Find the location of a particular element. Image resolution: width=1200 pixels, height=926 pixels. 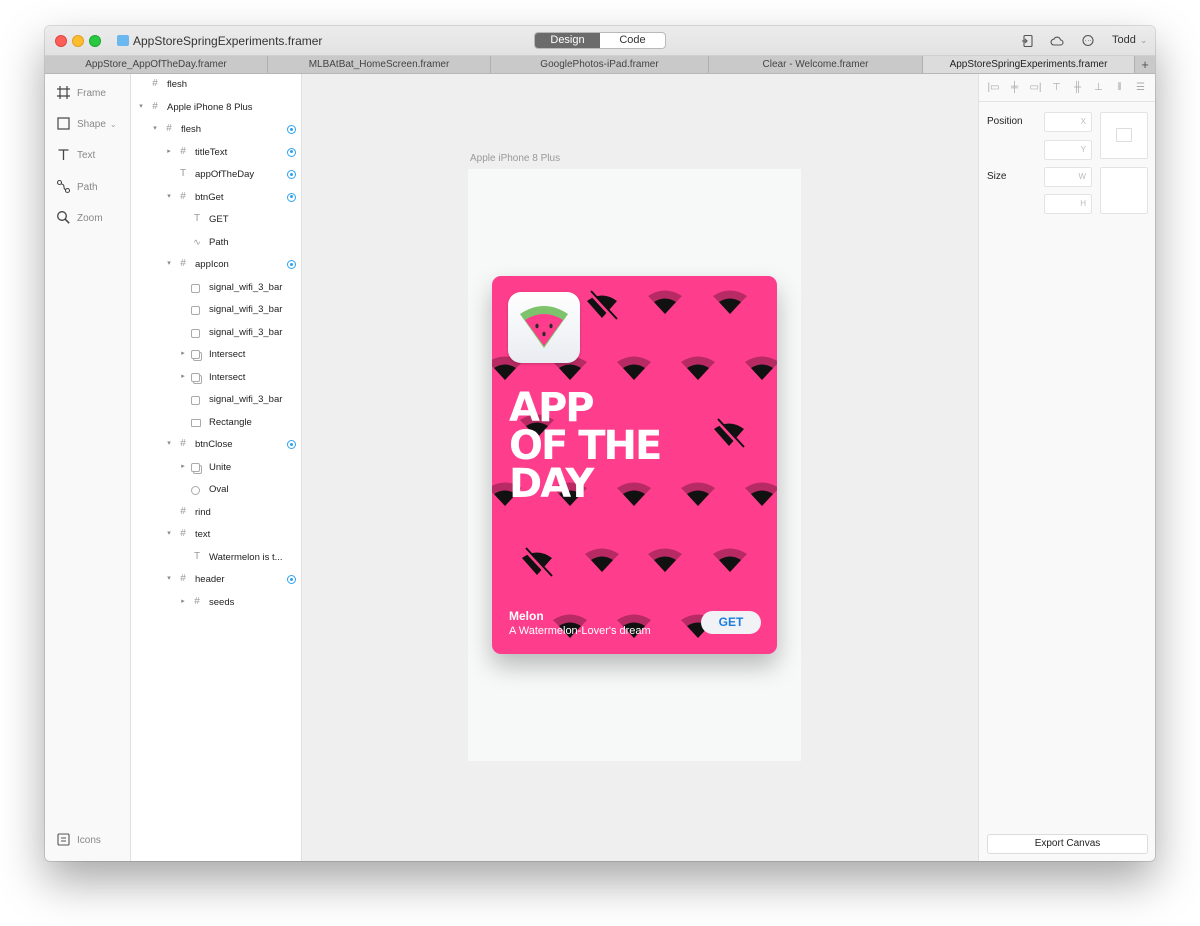

preview-icon is located at coordinates (1028, 41).